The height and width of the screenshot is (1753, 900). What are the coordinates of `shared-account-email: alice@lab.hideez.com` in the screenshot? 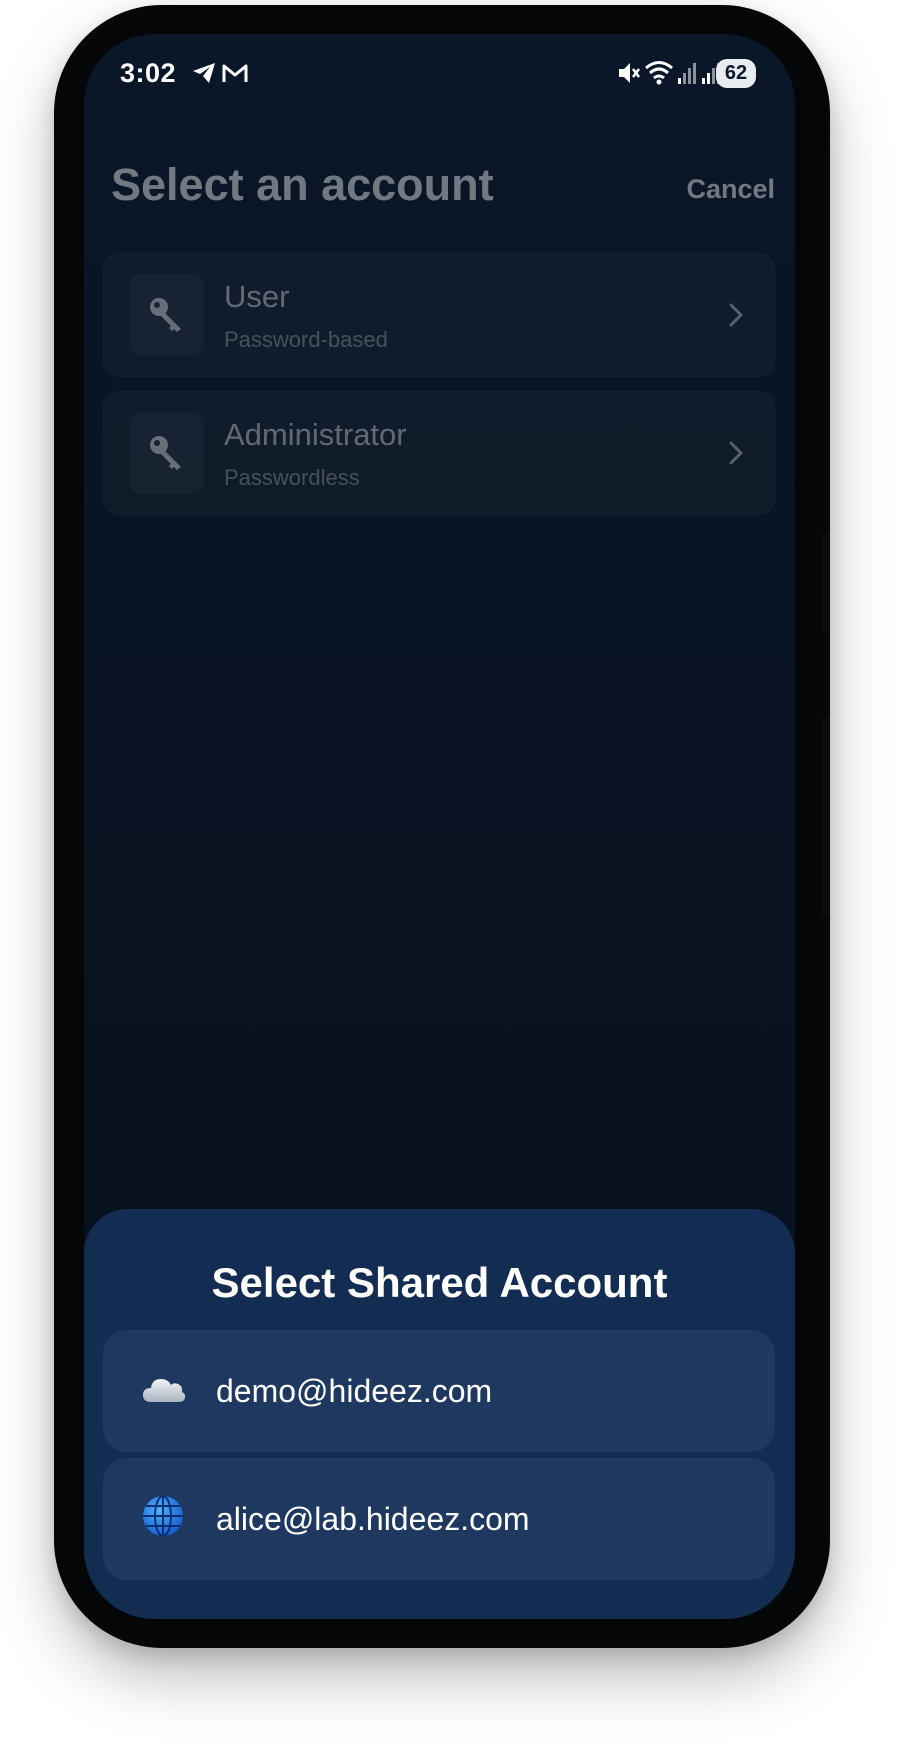 It's located at (373, 1519).